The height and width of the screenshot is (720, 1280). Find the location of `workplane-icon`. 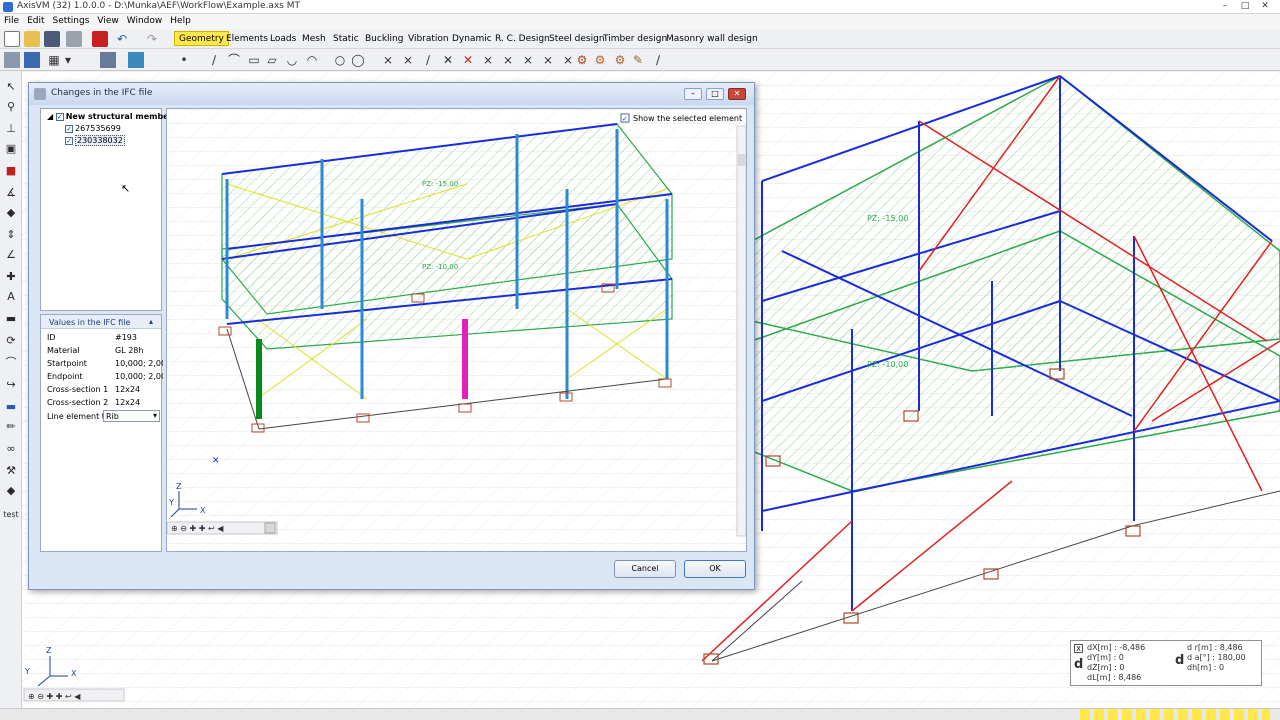

workplane-icon is located at coordinates (108, 60).